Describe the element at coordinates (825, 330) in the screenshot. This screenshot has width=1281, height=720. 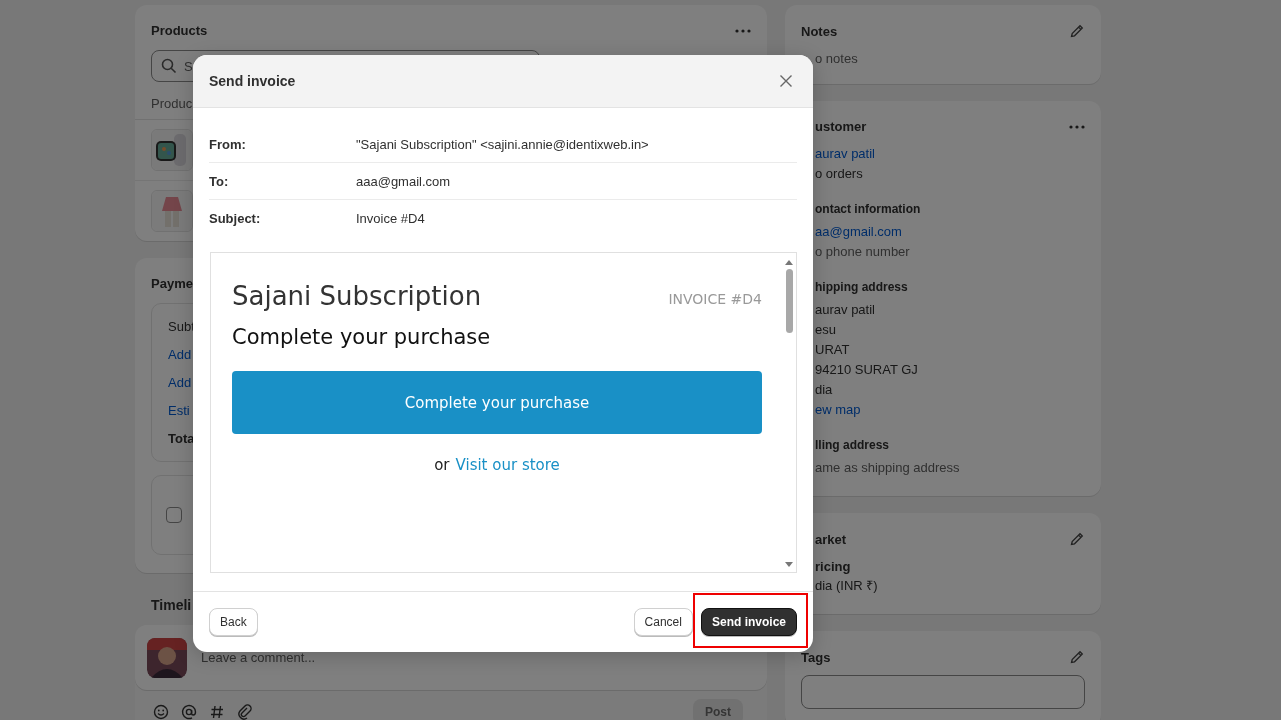
I see `customer-detail: esu` at that location.